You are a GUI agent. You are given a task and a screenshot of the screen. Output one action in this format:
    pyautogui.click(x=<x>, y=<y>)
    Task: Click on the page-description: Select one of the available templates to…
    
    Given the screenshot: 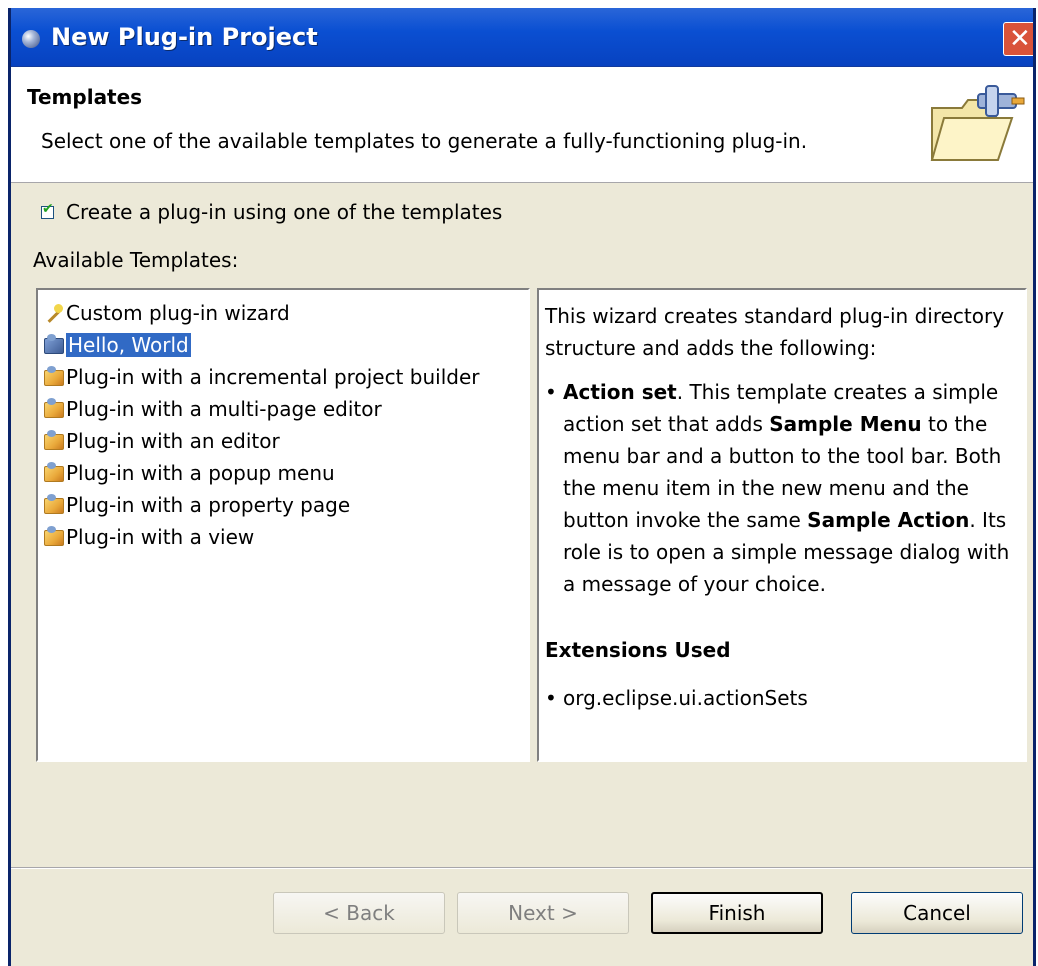 What is the action you would take?
    pyautogui.click(x=424, y=141)
    